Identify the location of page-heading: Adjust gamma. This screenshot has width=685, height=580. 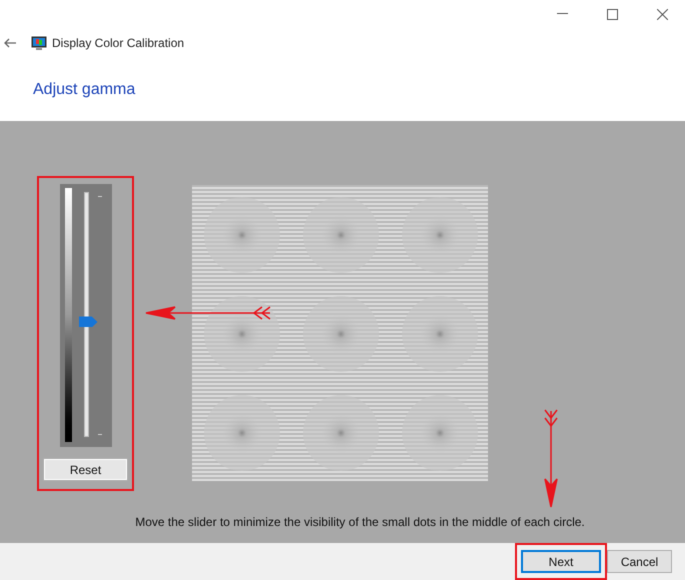
(84, 90).